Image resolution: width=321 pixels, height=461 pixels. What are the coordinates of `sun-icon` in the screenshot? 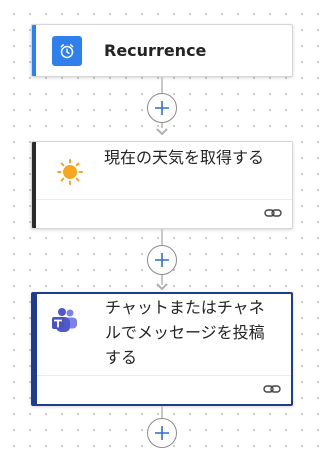 It's located at (70, 172).